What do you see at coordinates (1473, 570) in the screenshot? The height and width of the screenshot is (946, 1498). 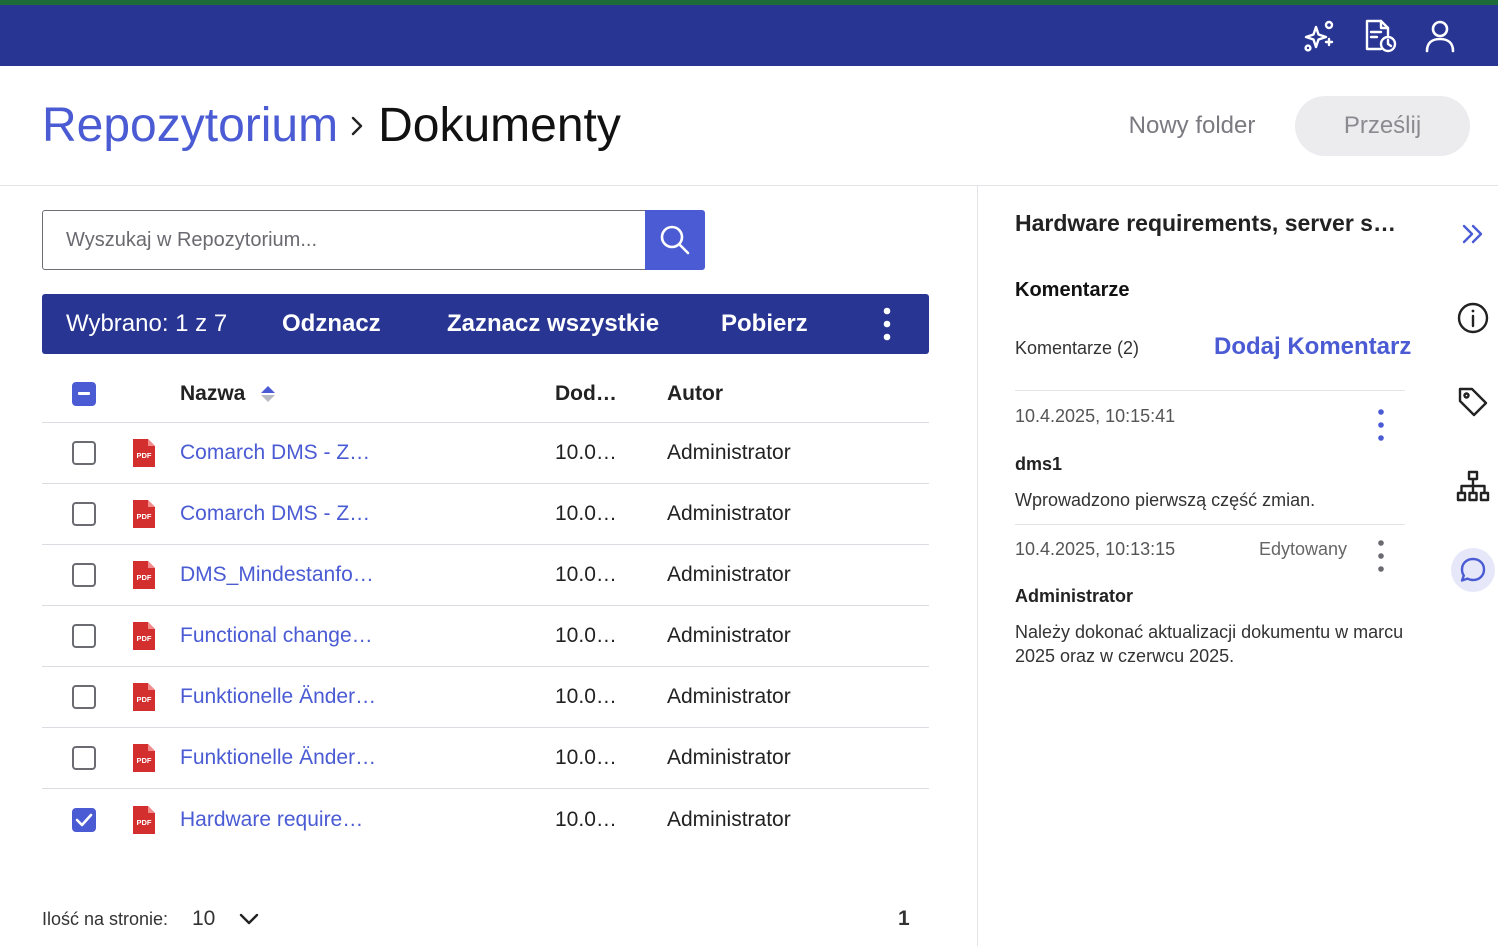 I see `comments-icon` at bounding box center [1473, 570].